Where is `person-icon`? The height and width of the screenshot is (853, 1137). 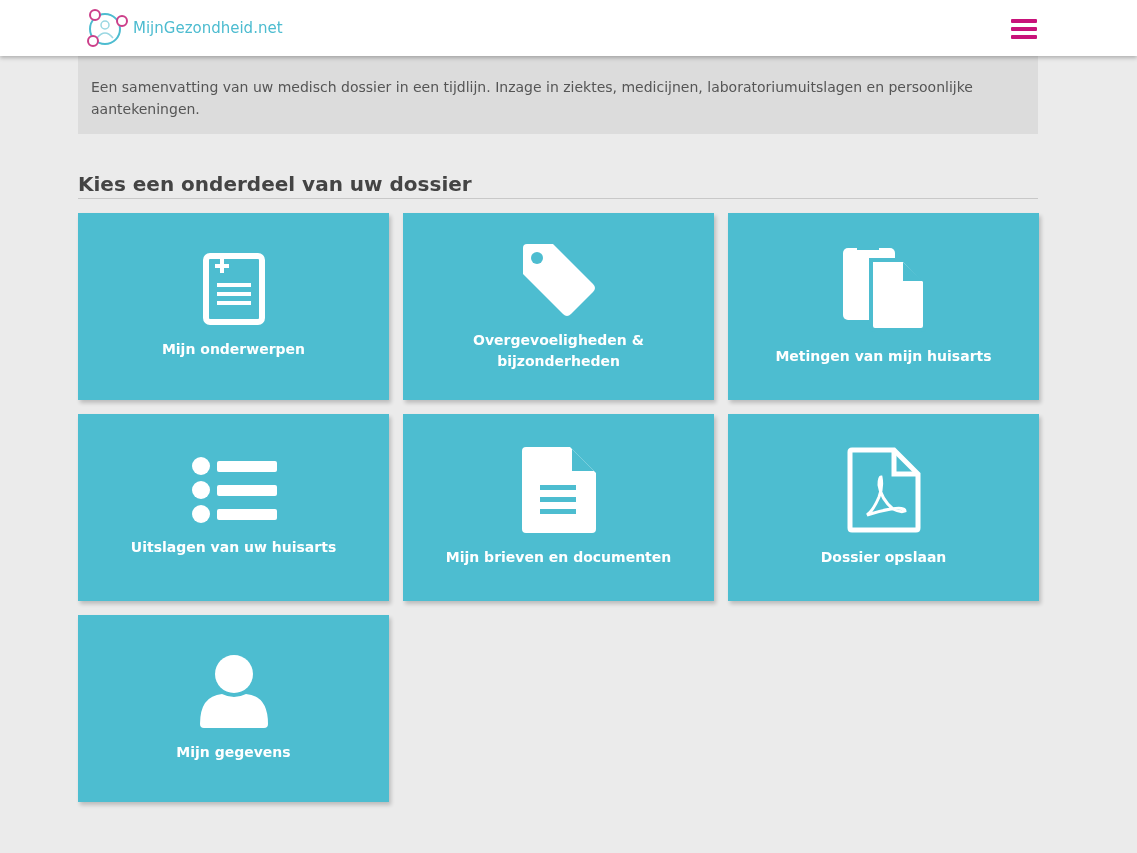
person-icon is located at coordinates (233, 691).